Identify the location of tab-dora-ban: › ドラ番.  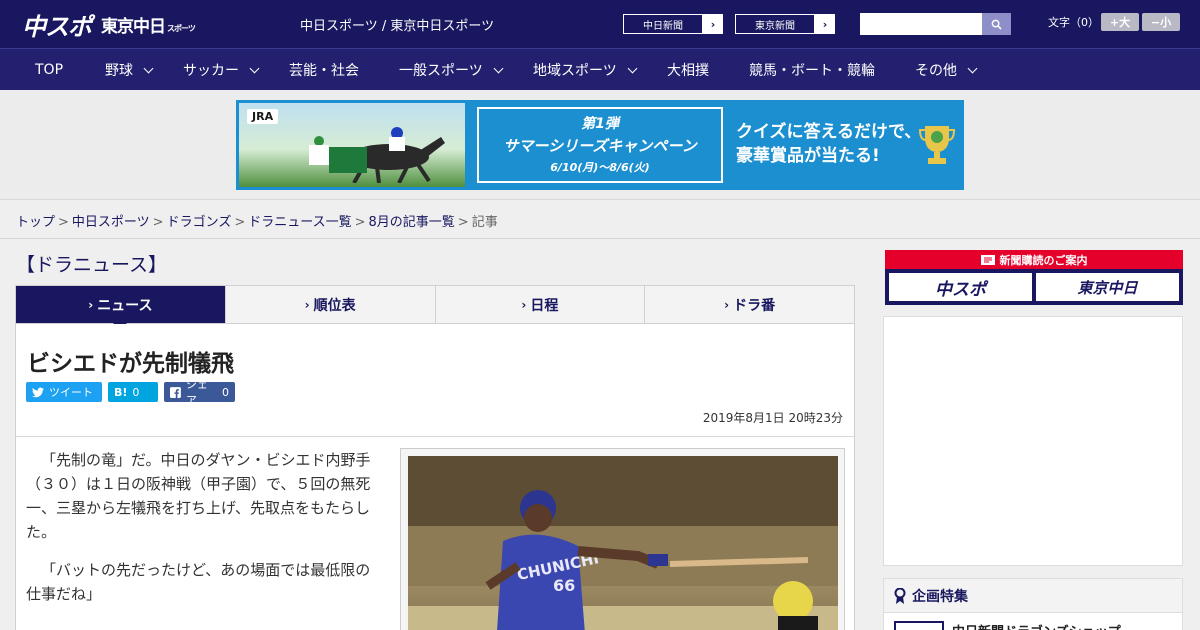
(749, 304).